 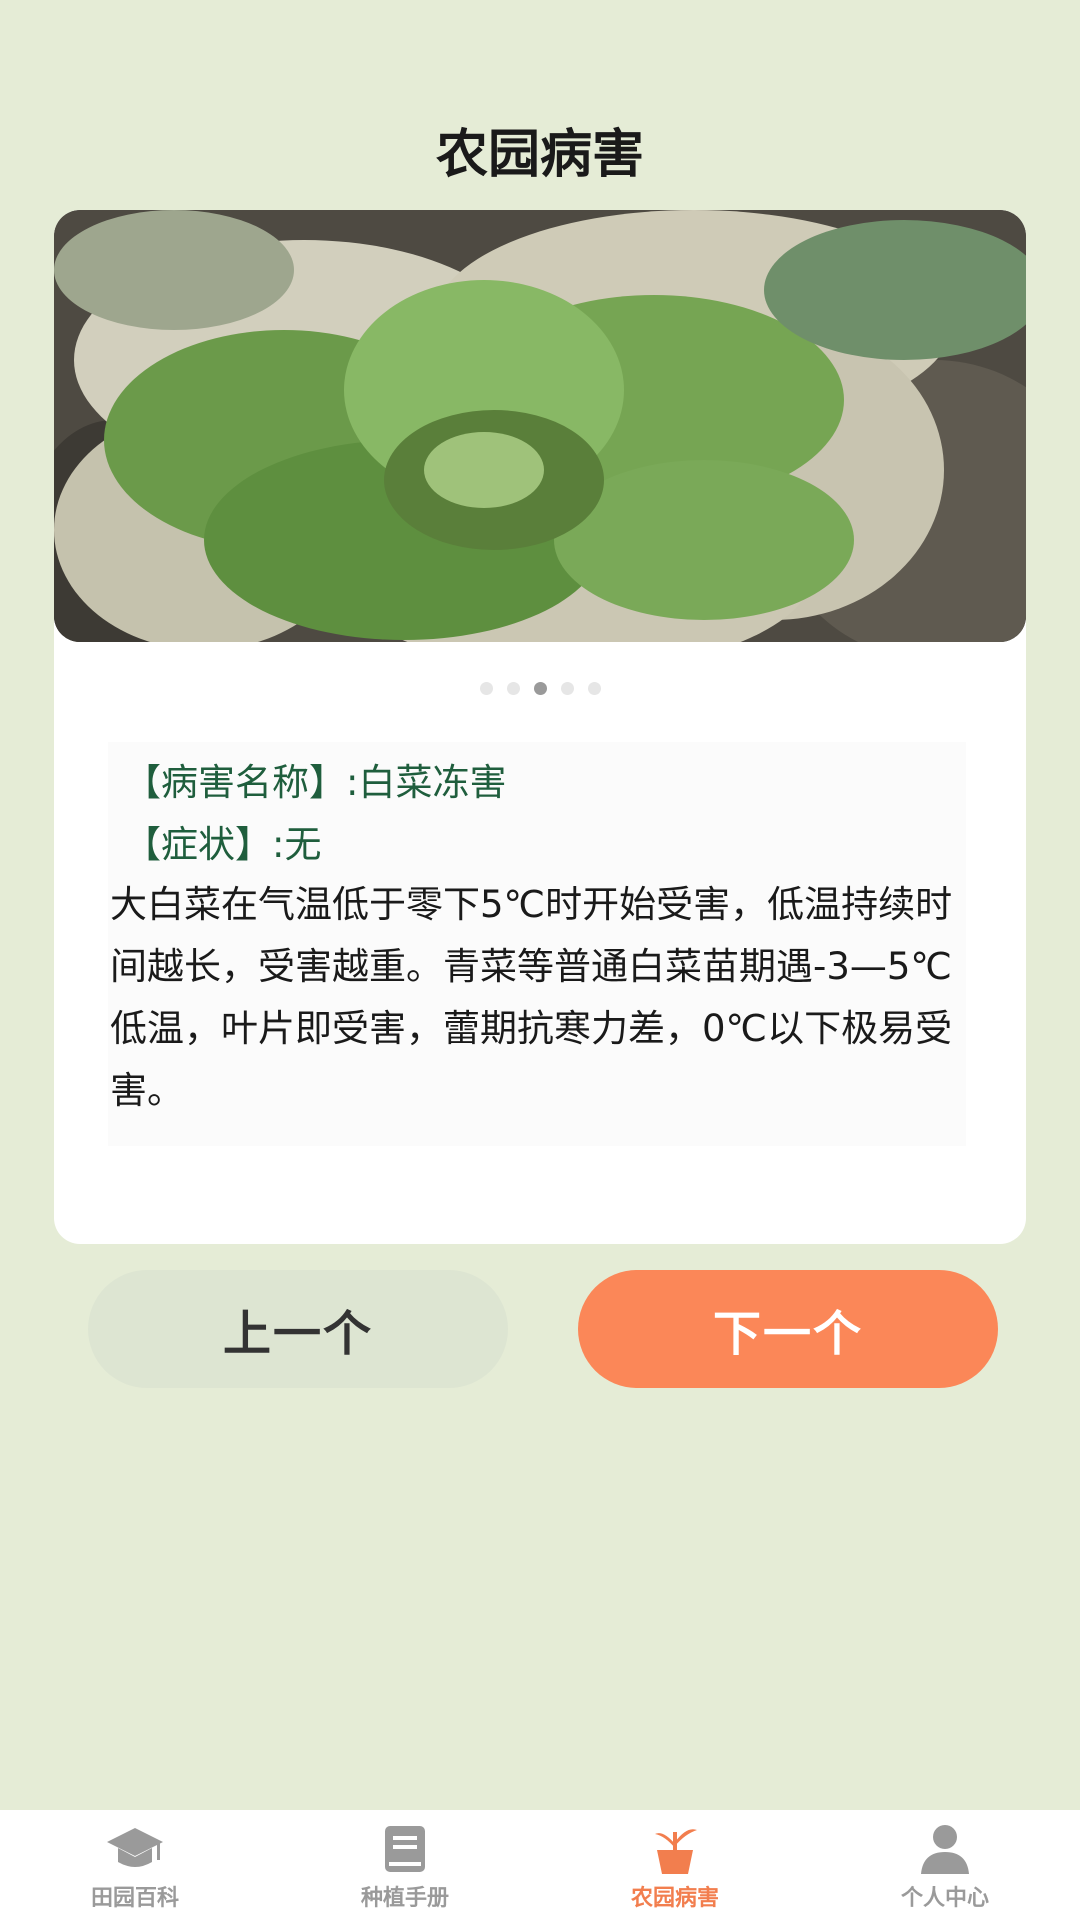 I want to click on tab-garden-disease: 农园病害, so click(x=675, y=1865).